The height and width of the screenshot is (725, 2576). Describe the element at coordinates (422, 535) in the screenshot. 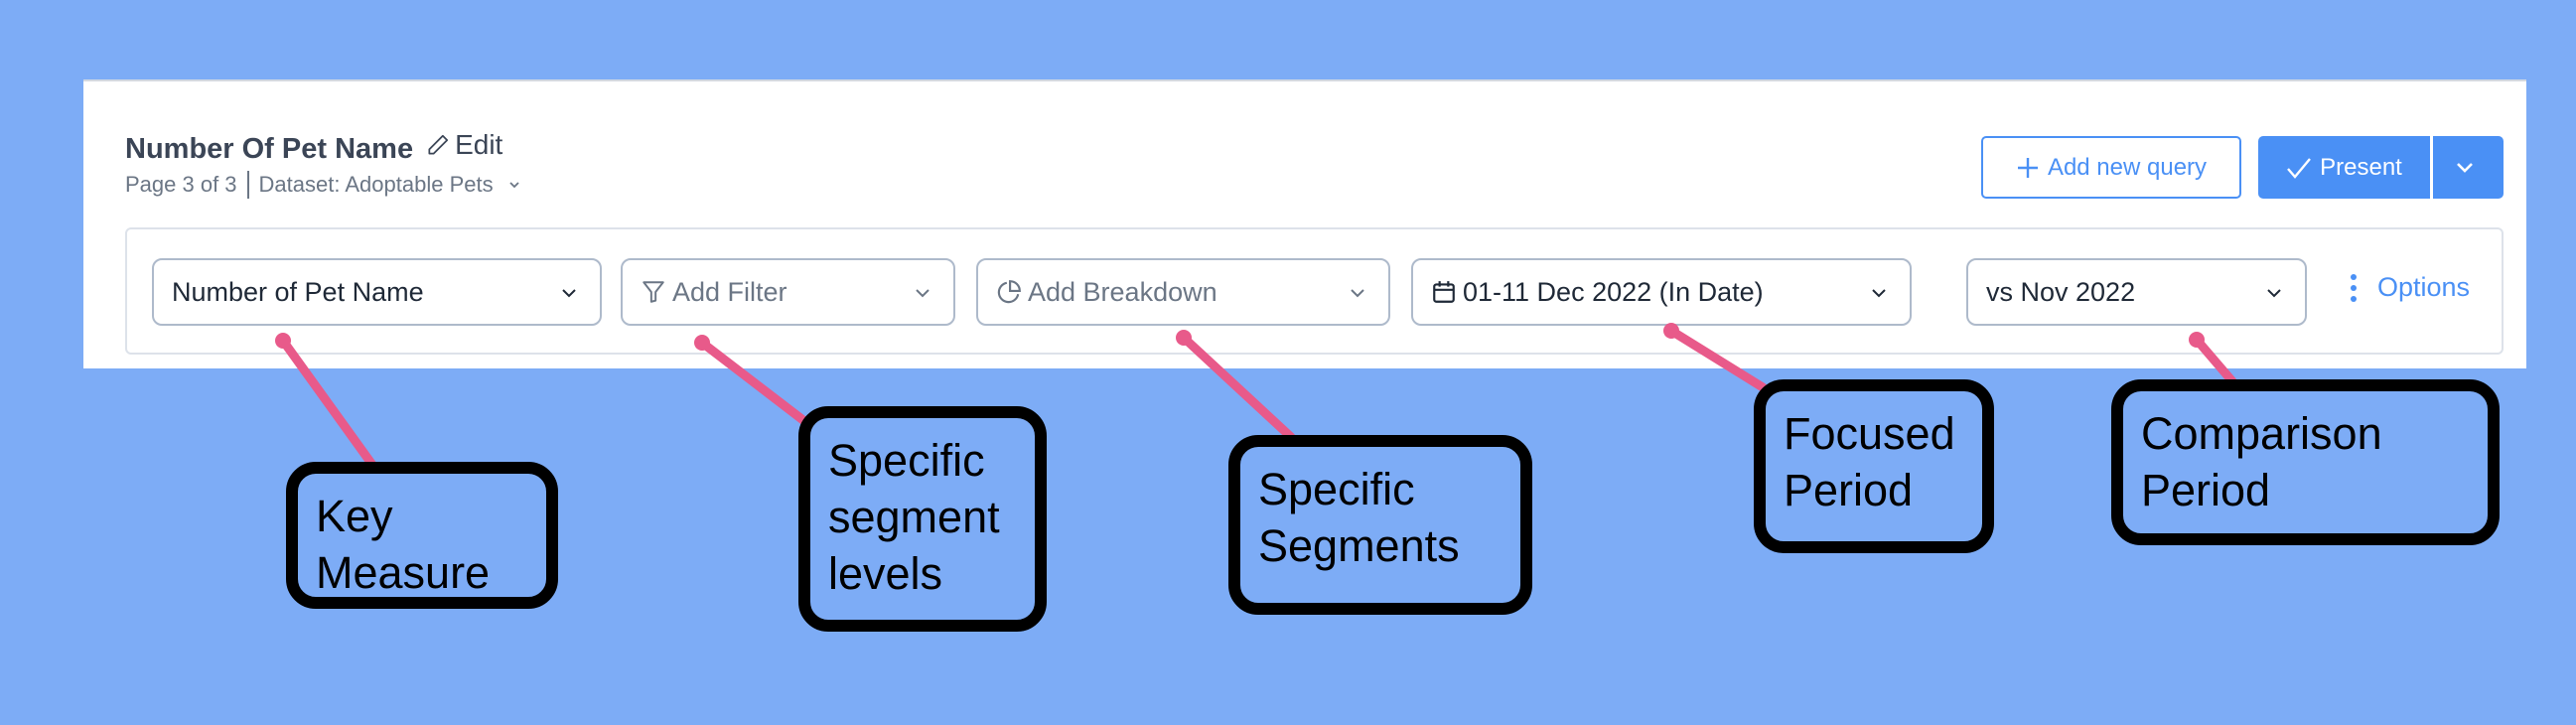

I see `callout-key-measure: Key Measure` at that location.